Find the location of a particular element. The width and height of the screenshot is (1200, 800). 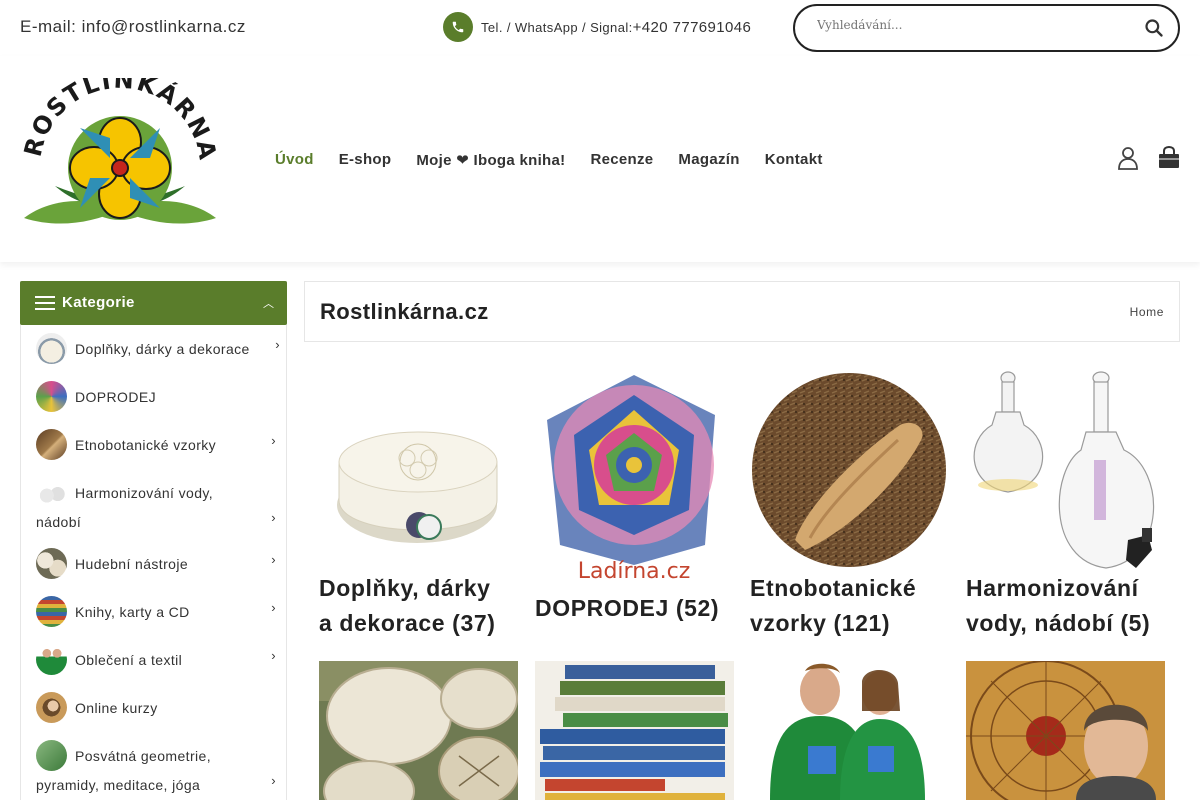

category-label: Posvátná geometrie, is located at coordinates (143, 756).